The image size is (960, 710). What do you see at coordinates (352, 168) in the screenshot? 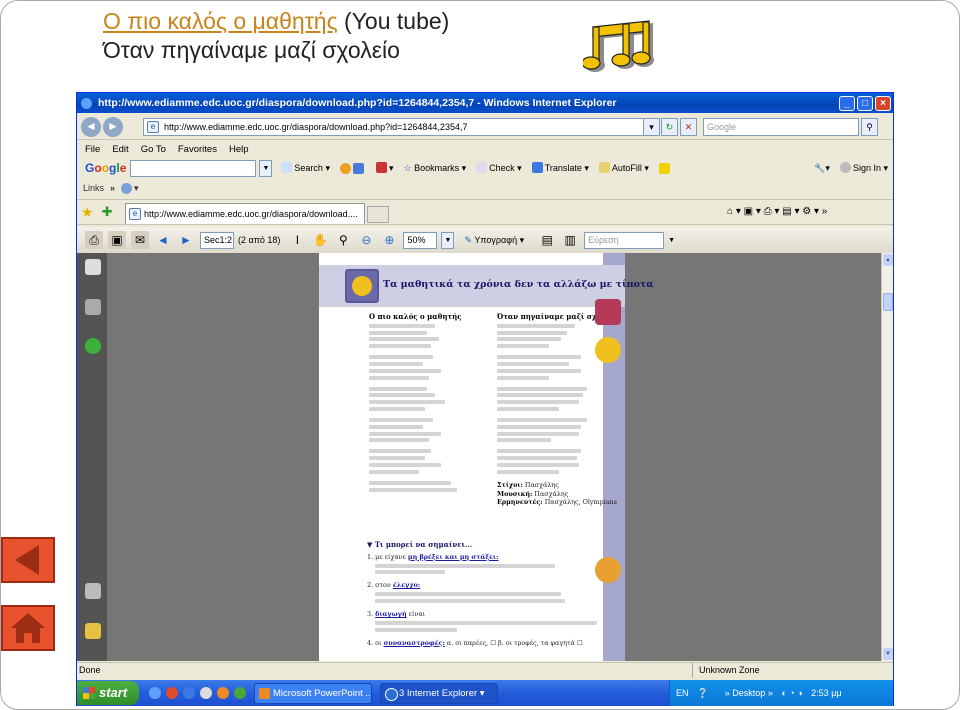
I see `google-icons` at bounding box center [352, 168].